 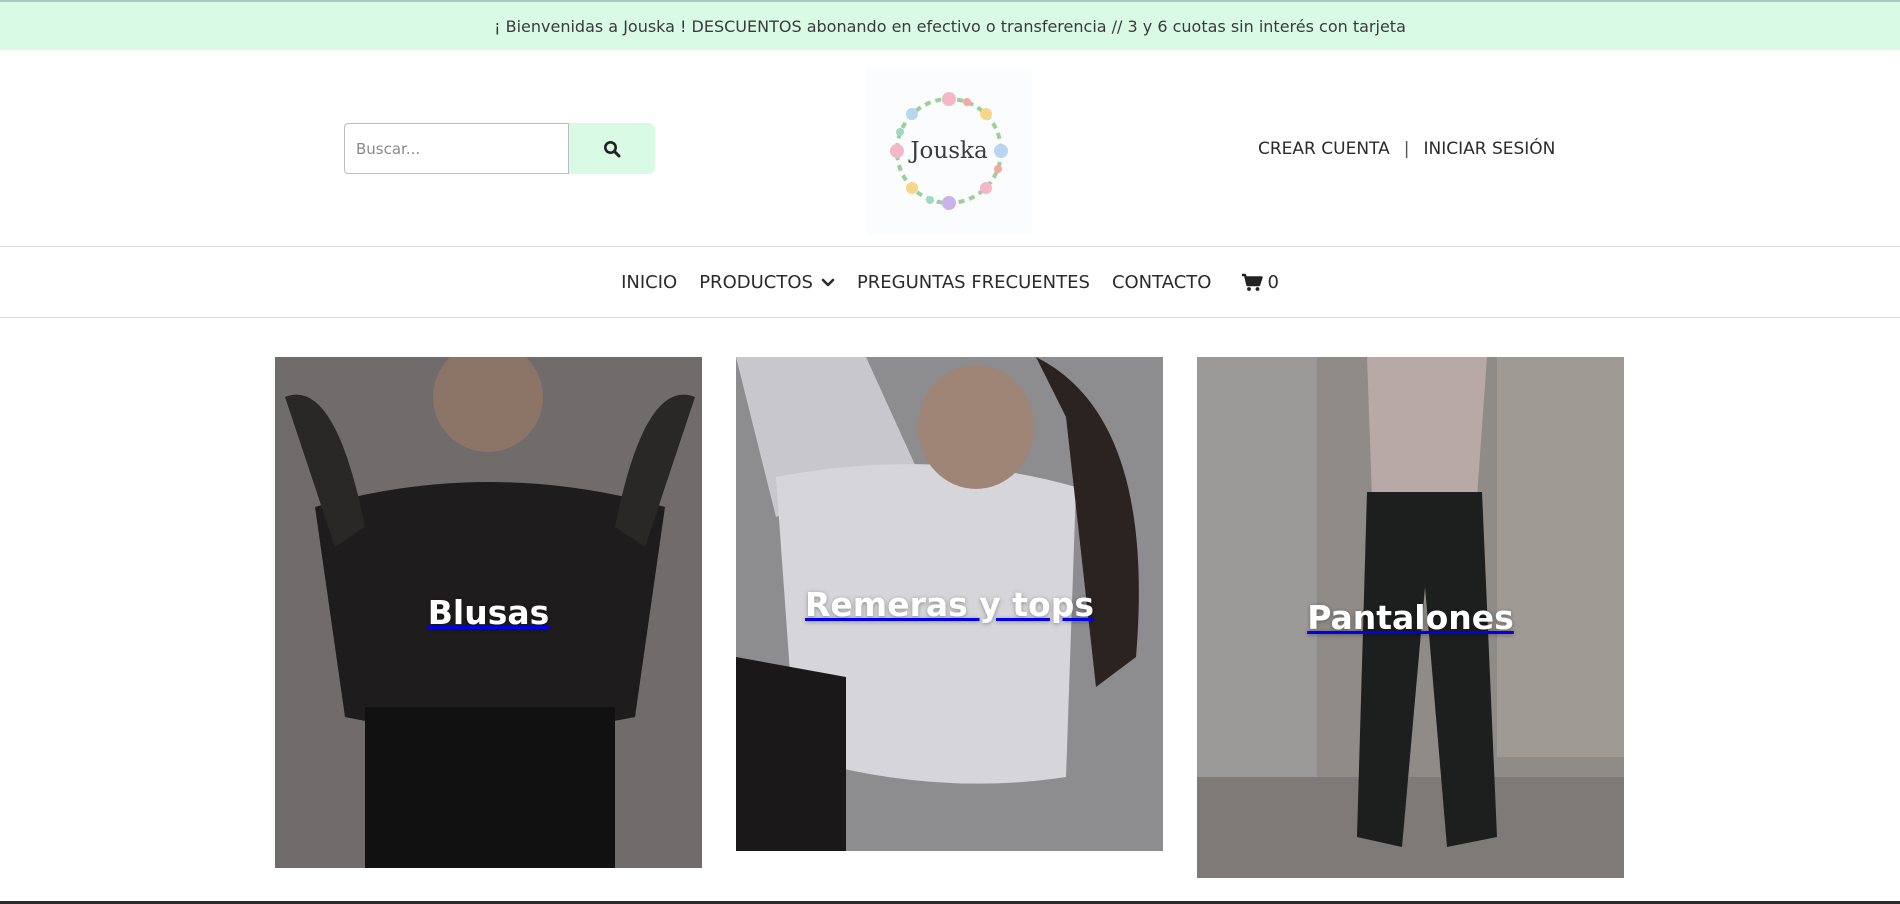 I want to click on search-input, so click(x=456, y=148).